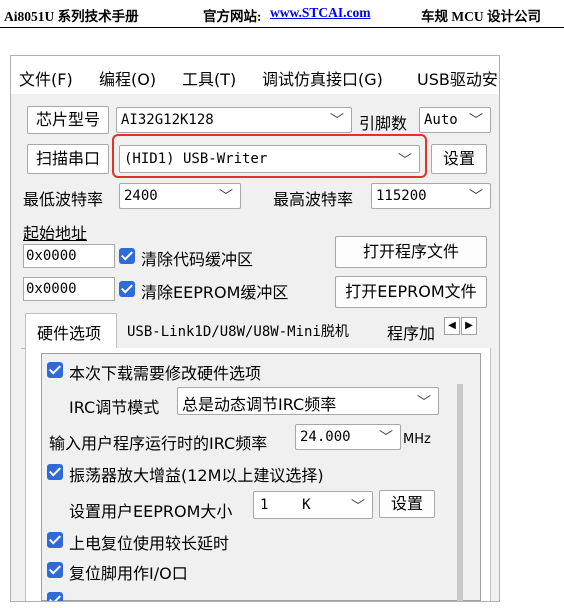  What do you see at coordinates (149, 543) in the screenshot?
I see `long-reset-delay-label: 上电复位使用较长延时` at bounding box center [149, 543].